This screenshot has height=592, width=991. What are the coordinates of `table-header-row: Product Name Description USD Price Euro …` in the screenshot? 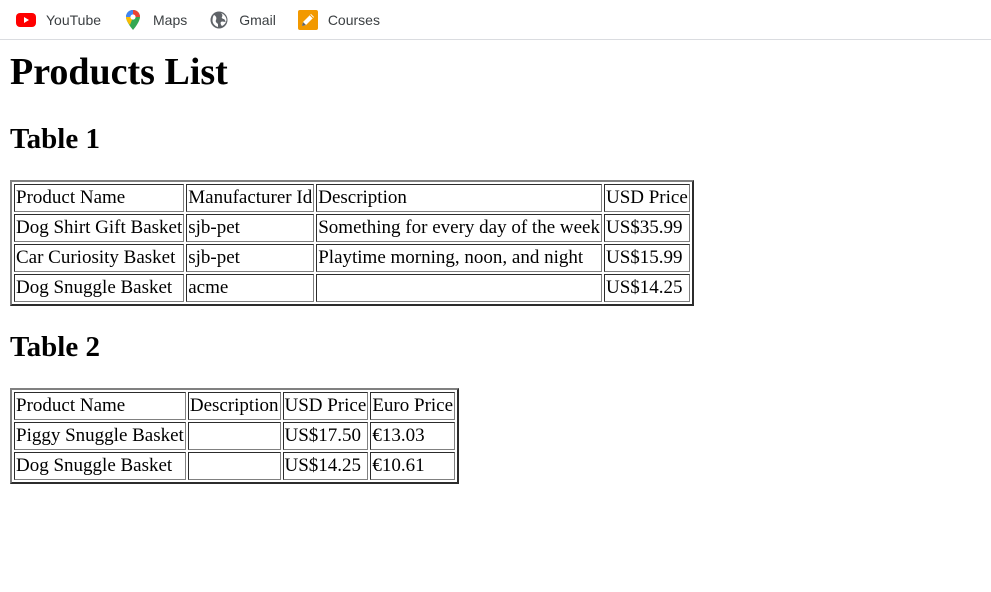 It's located at (235, 405).